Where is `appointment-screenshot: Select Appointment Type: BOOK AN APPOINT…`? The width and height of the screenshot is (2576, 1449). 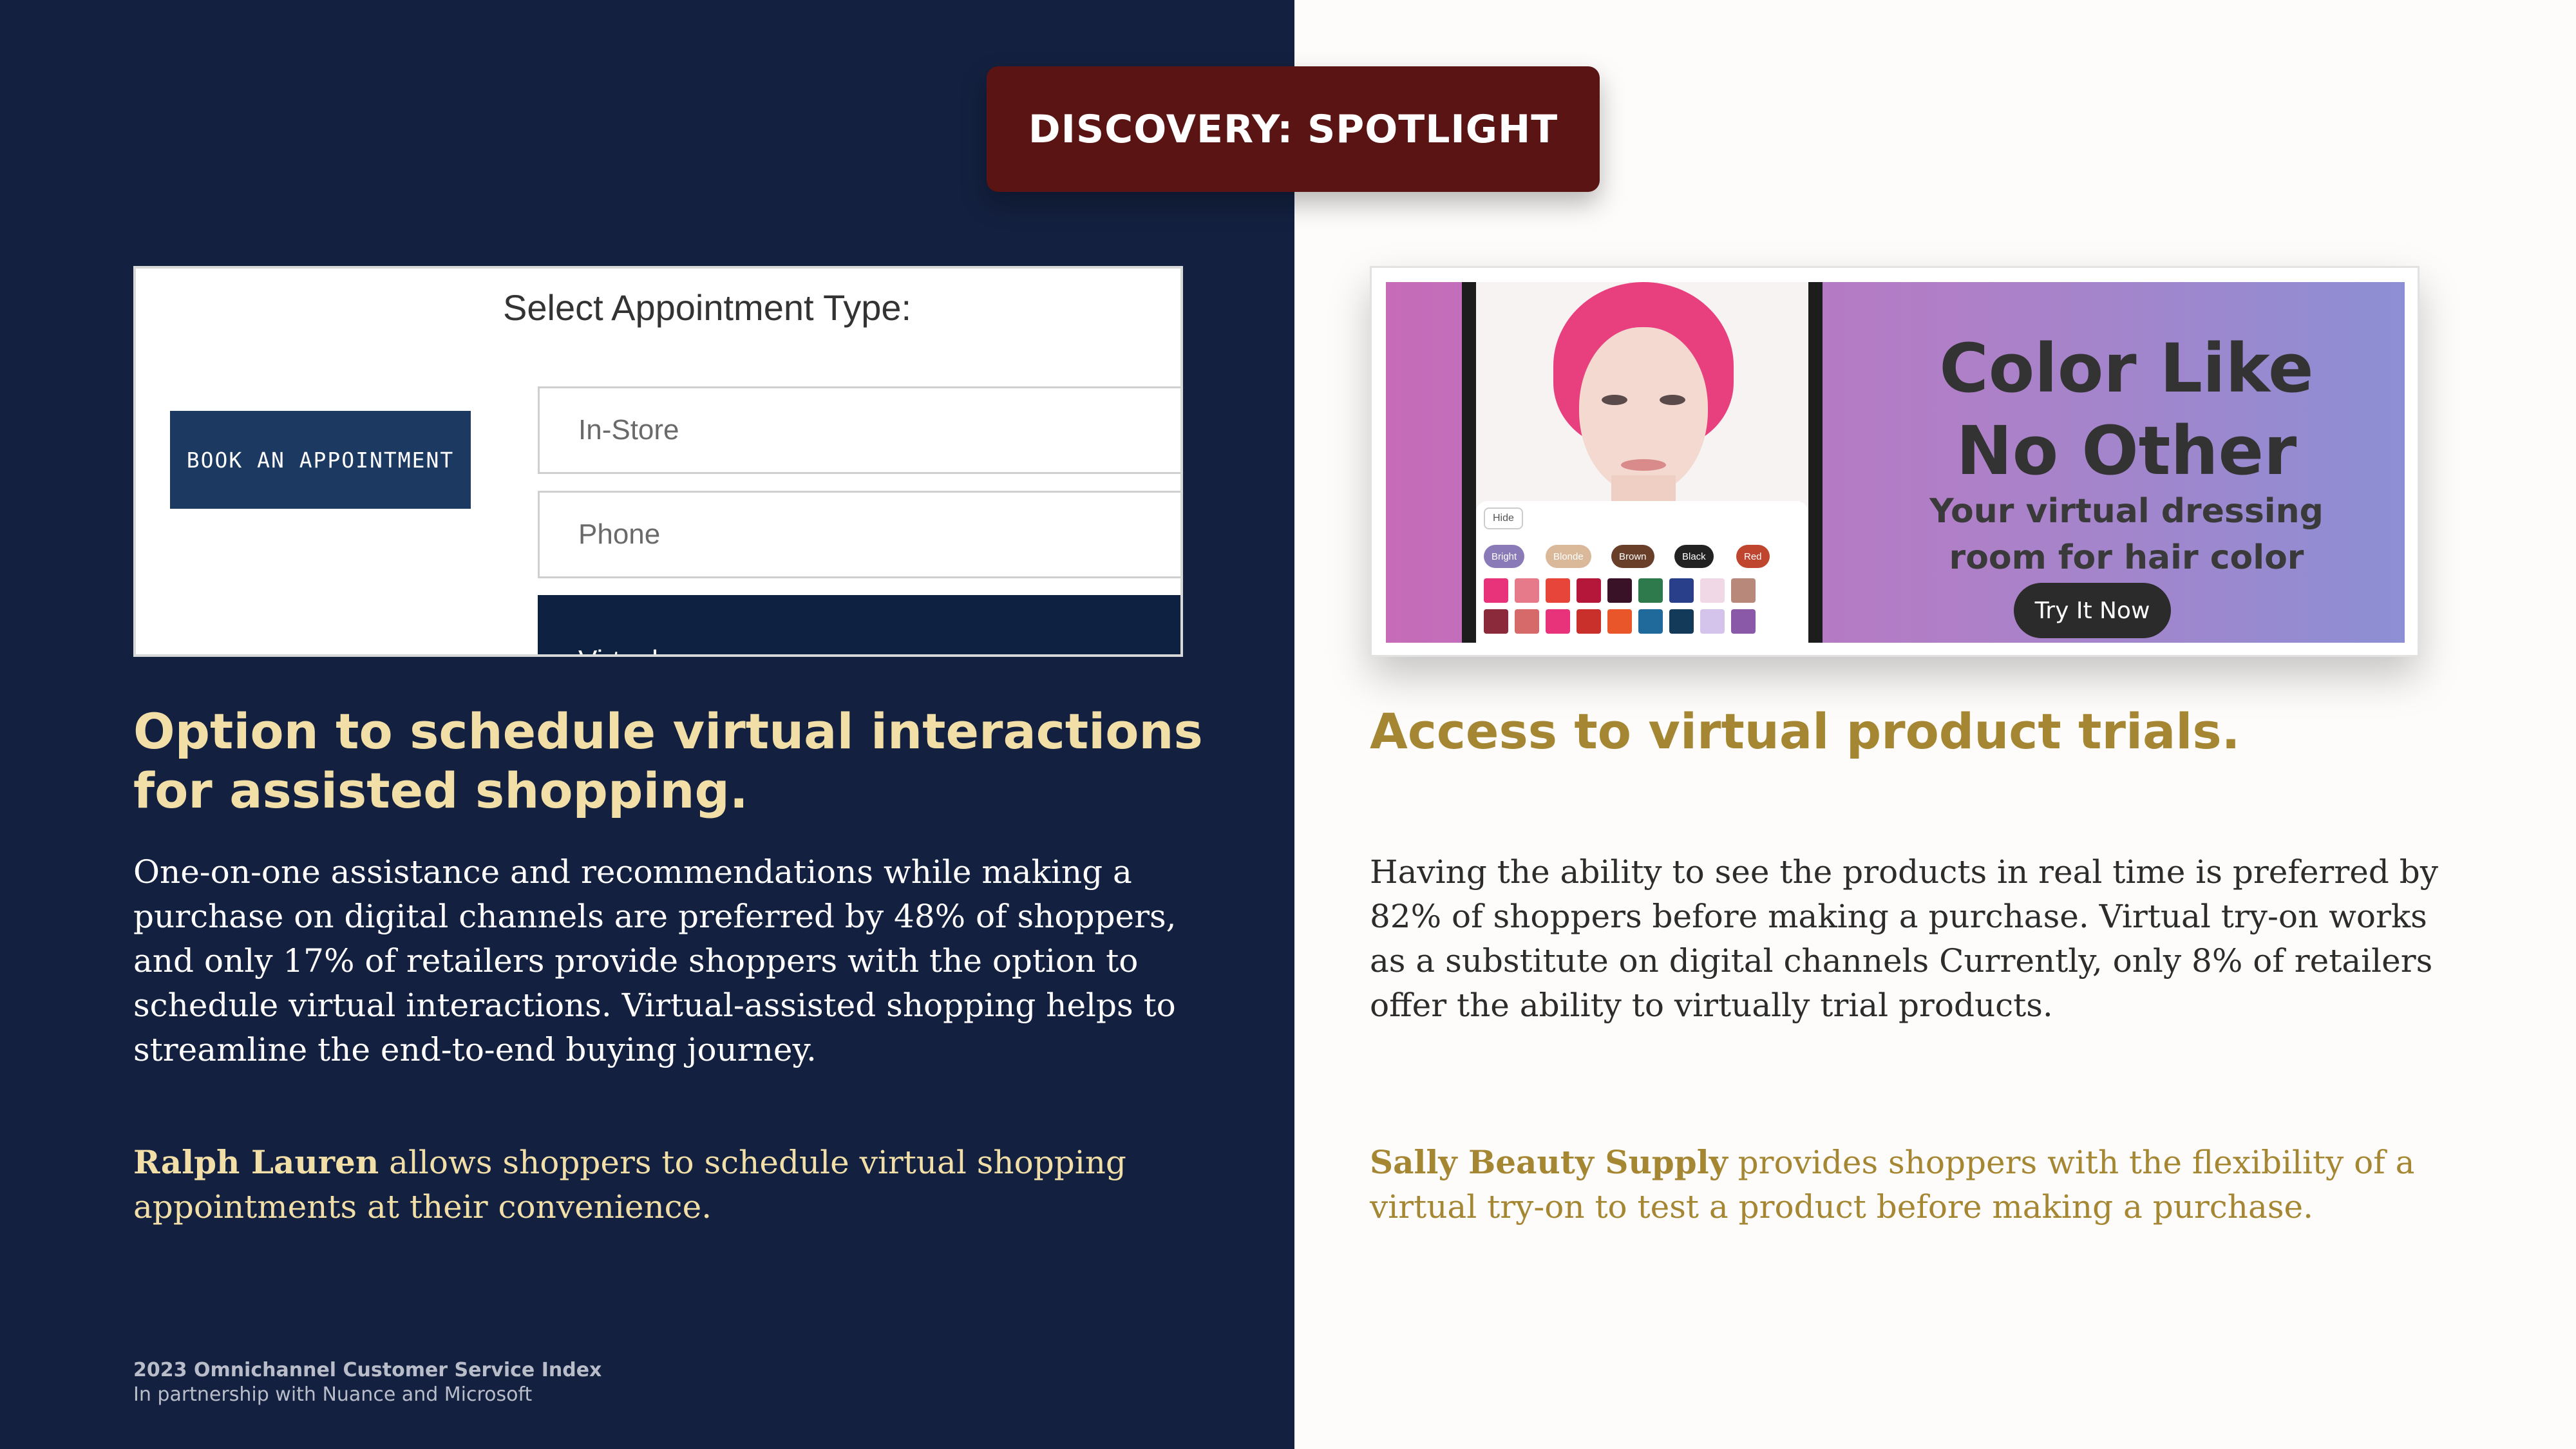
appointment-screenshot: Select Appointment Type: BOOK AN APPOINT… is located at coordinates (658, 462).